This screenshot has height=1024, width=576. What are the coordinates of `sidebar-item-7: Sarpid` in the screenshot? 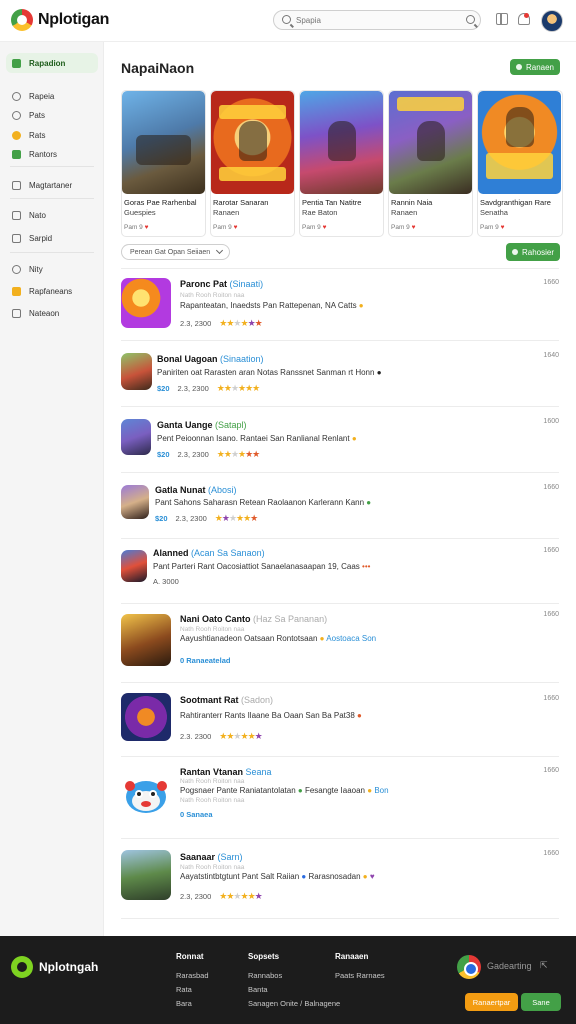 It's located at (52, 238).